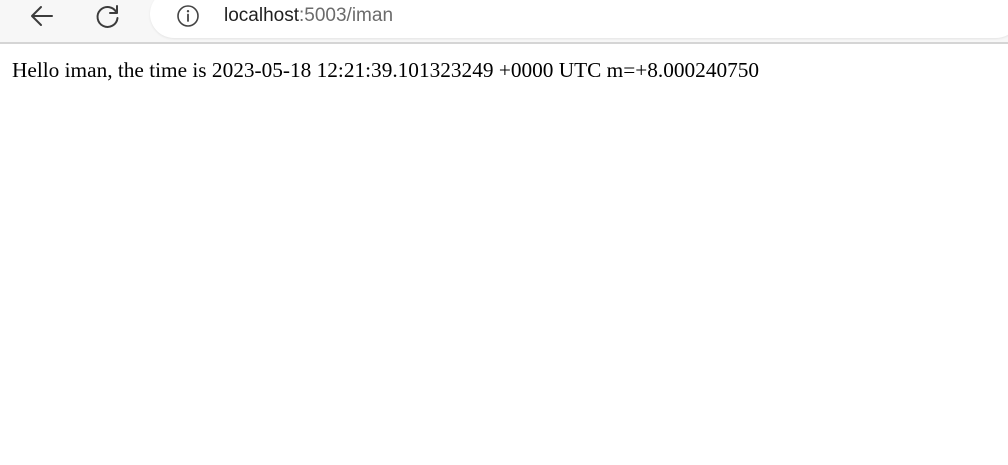 This screenshot has height=465, width=1008. I want to click on arrow-left-icon, so click(42, 16).